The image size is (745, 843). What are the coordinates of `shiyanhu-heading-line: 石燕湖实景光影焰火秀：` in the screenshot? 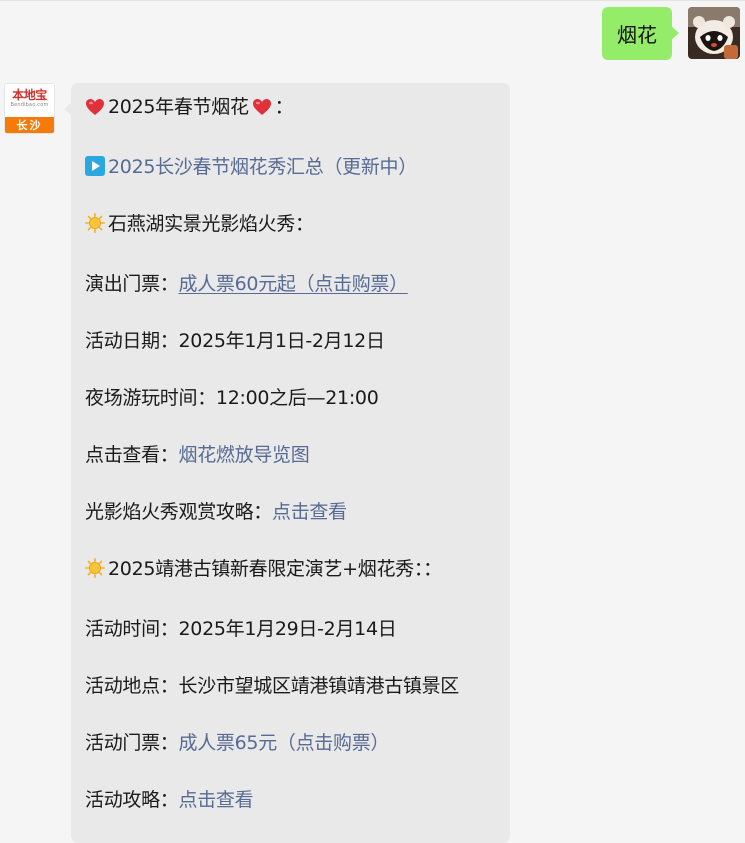 It's located at (290, 225).